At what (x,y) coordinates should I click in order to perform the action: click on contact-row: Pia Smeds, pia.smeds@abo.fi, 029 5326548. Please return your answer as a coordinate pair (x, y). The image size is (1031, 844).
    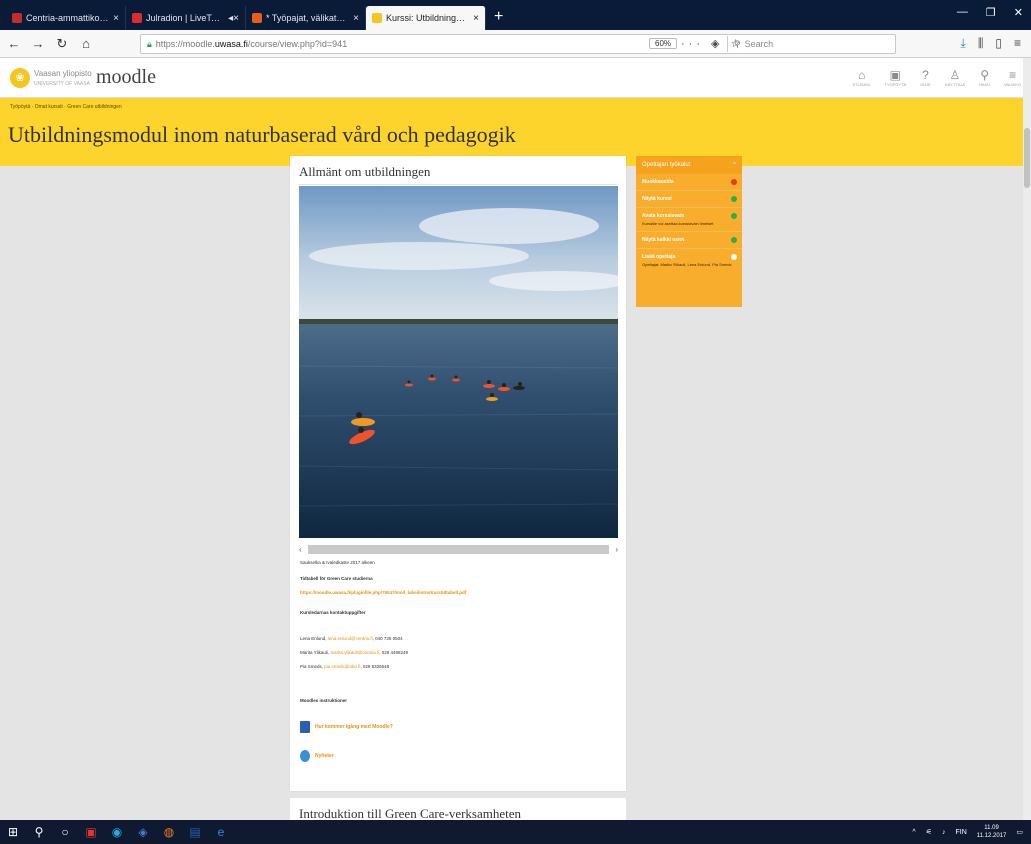
    Looking at the image, I should click on (344, 666).